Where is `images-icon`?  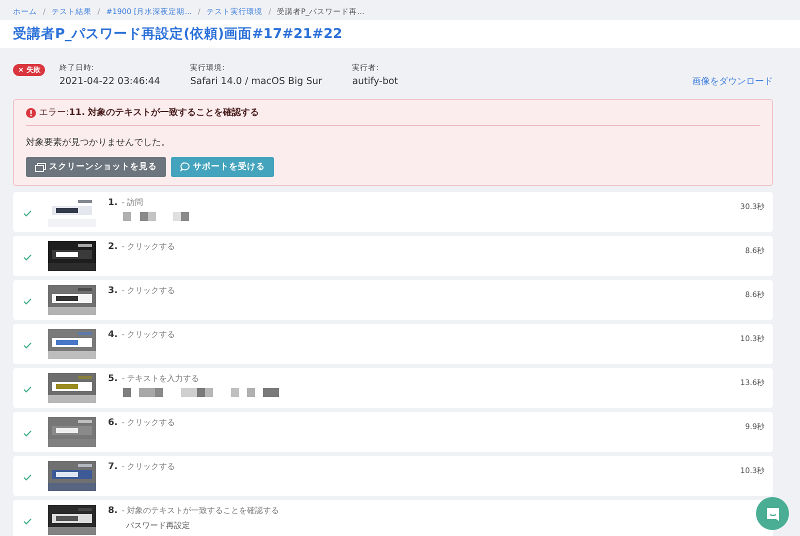
images-icon is located at coordinates (40, 167).